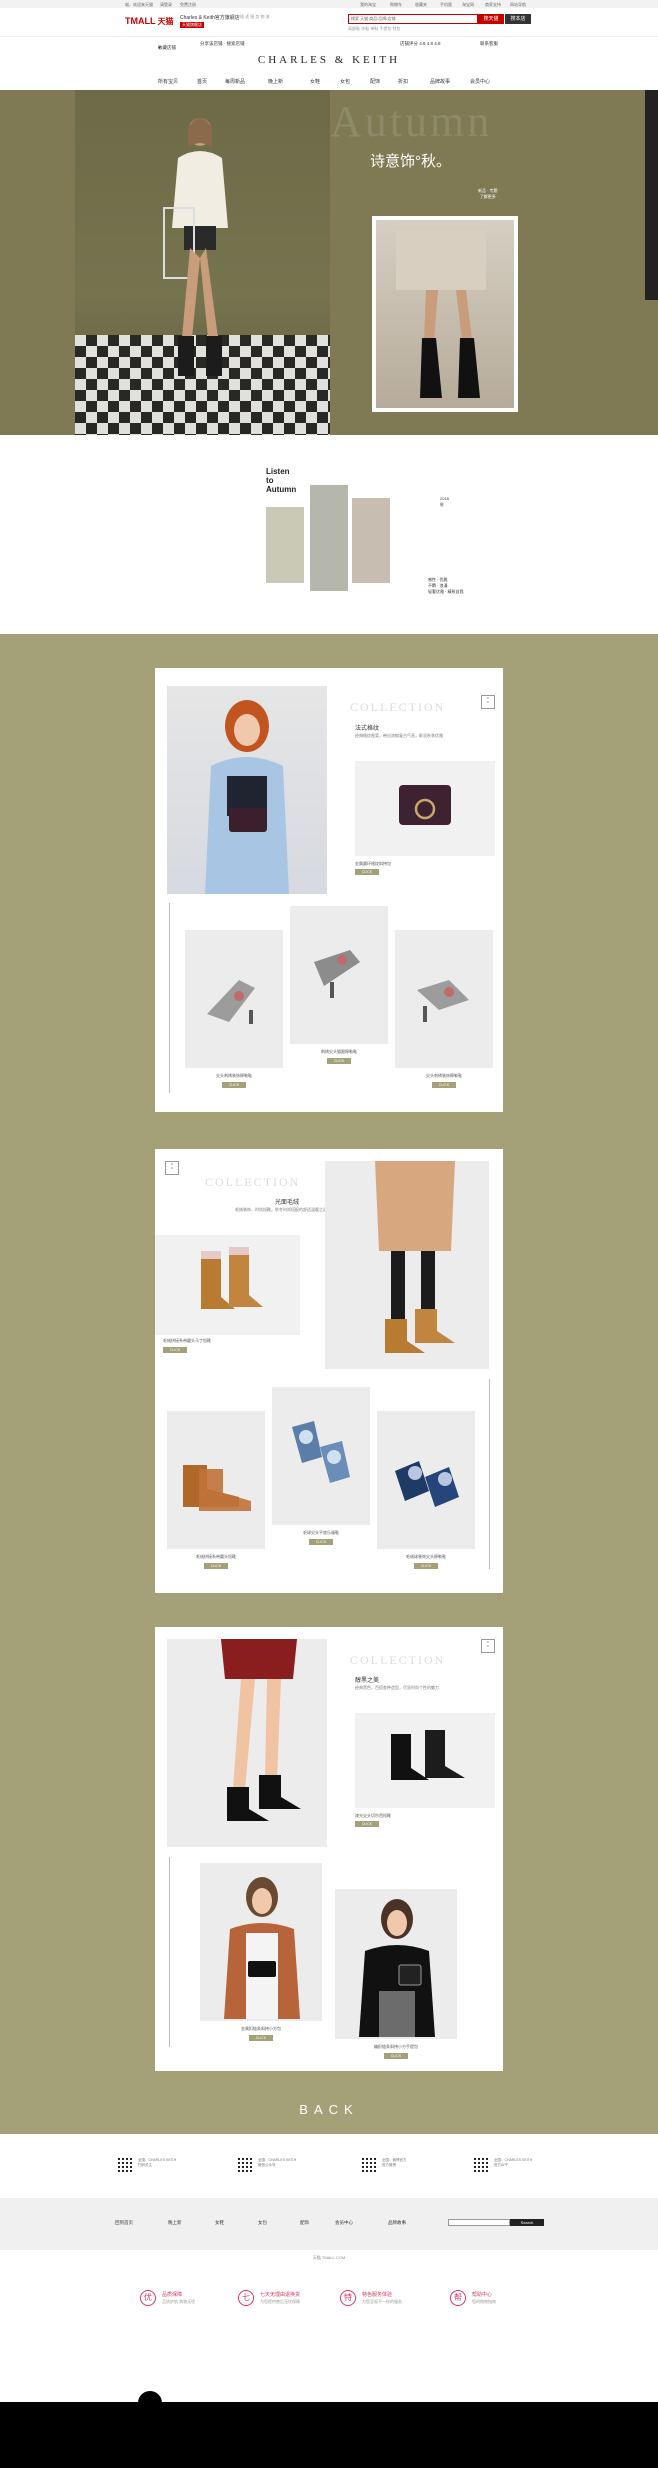 Image resolution: width=658 pixels, height=2468 pixels. Describe the element at coordinates (321, 1467) in the screenshot. I see `product-card: 毛球尖头平底乐福鞋 CLICK` at that location.